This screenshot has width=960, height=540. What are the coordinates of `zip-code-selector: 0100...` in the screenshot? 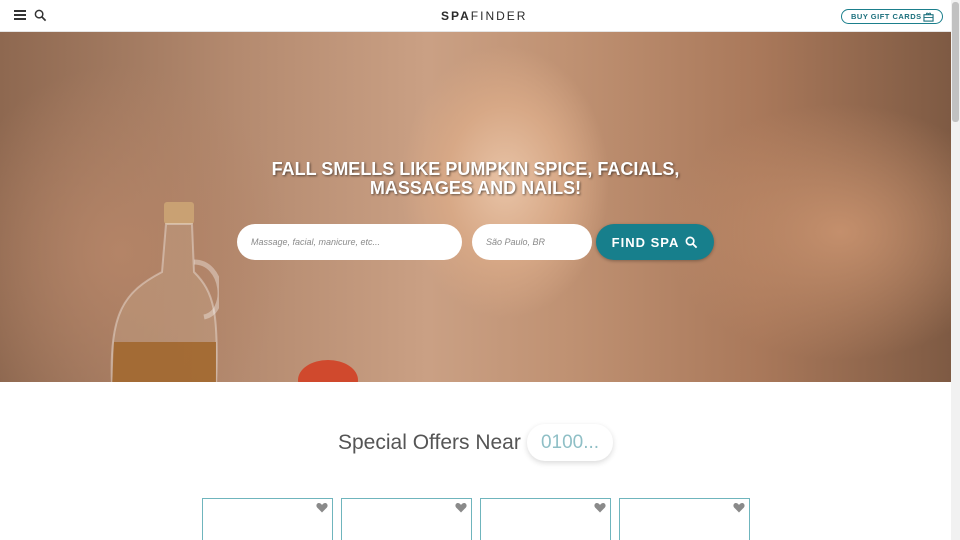 It's located at (570, 442).